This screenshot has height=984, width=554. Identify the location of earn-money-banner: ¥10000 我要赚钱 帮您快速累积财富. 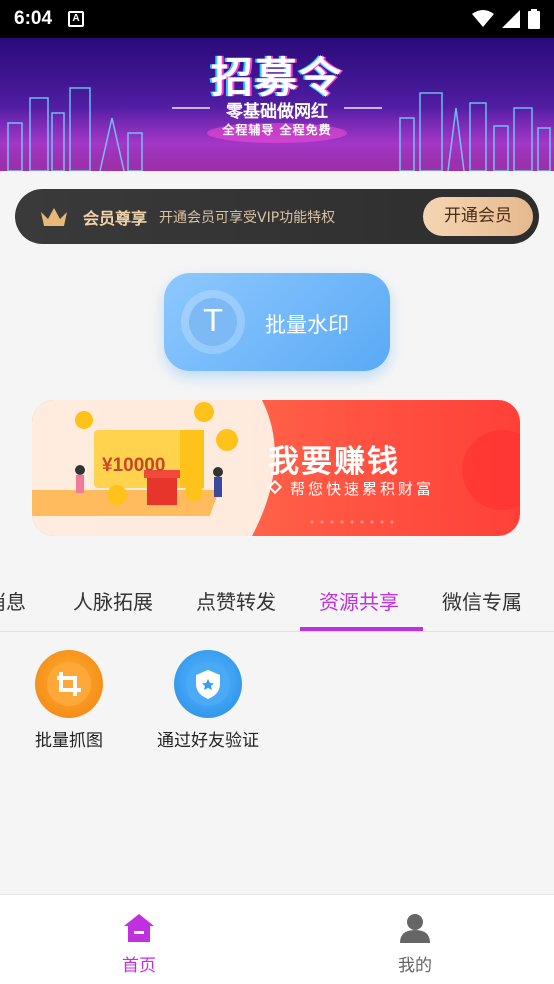
(276, 468).